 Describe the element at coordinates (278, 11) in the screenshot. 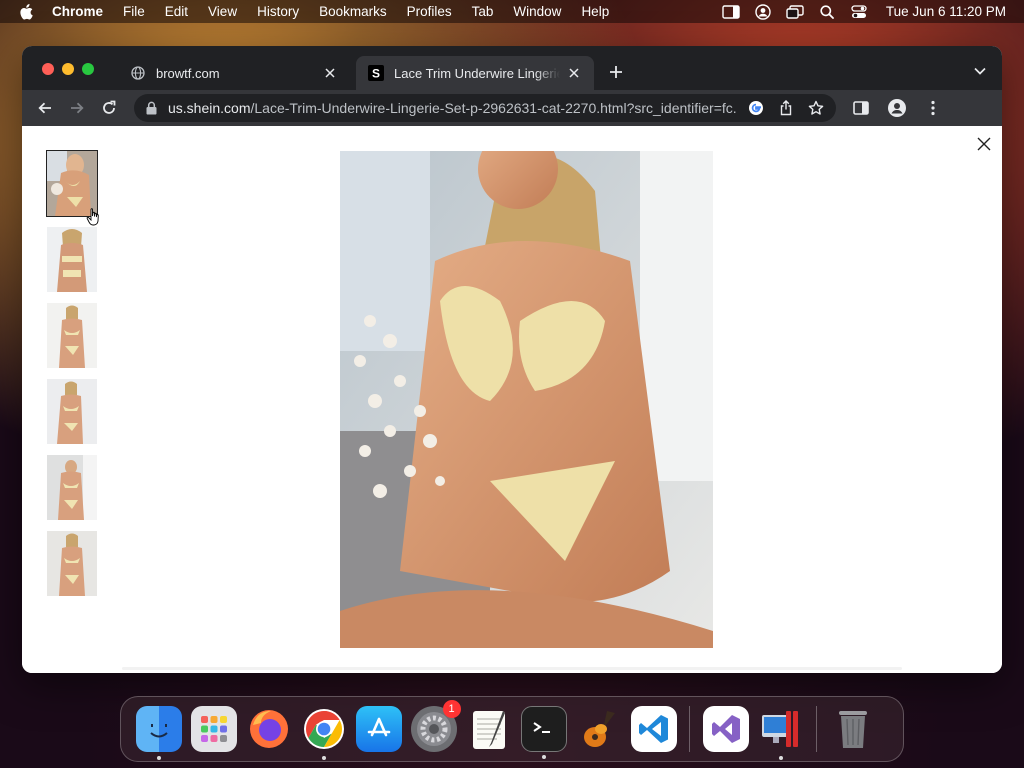

I see `menu-history: History` at that location.